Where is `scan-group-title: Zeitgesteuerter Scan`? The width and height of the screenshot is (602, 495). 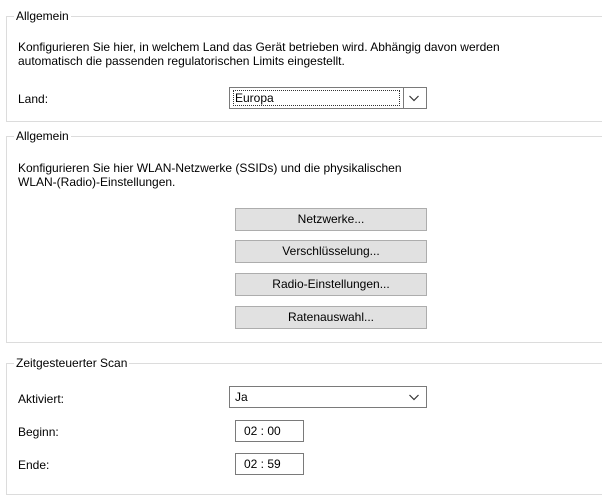
scan-group-title: Zeitgesteuerter Scan is located at coordinates (72, 363).